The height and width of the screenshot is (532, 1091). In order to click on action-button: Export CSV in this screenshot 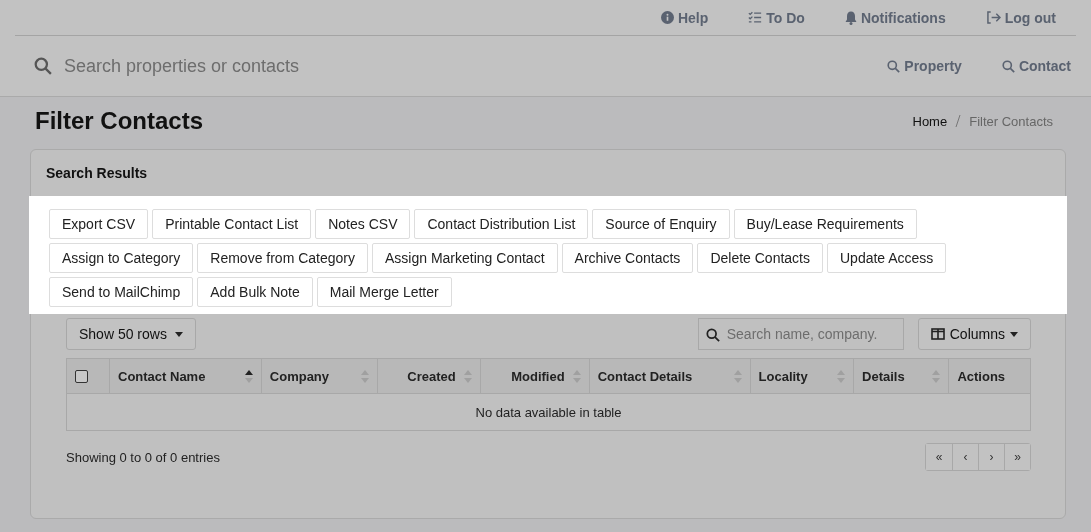, I will do `click(99, 224)`.